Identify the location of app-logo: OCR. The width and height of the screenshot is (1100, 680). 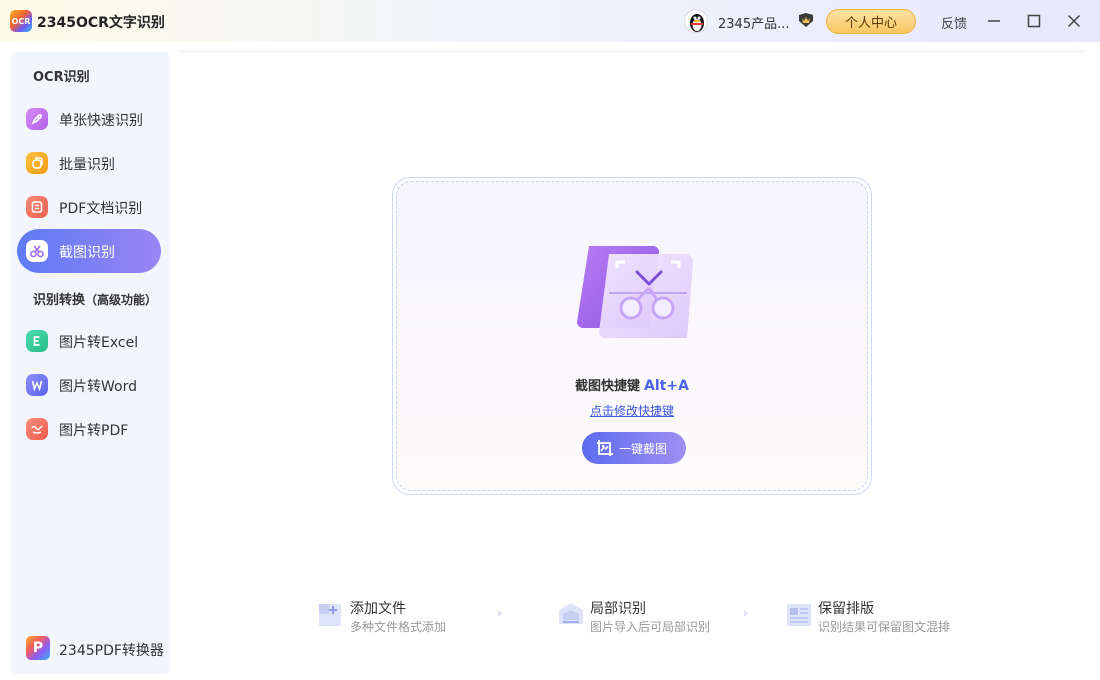
(21, 21).